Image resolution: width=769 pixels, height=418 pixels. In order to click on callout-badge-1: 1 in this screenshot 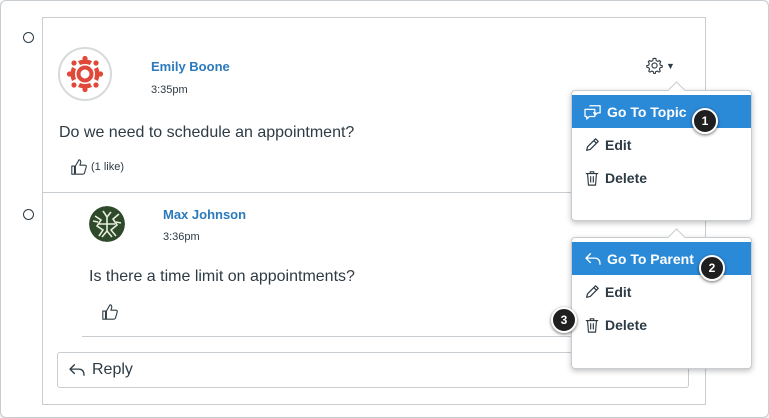, I will do `click(705, 121)`.